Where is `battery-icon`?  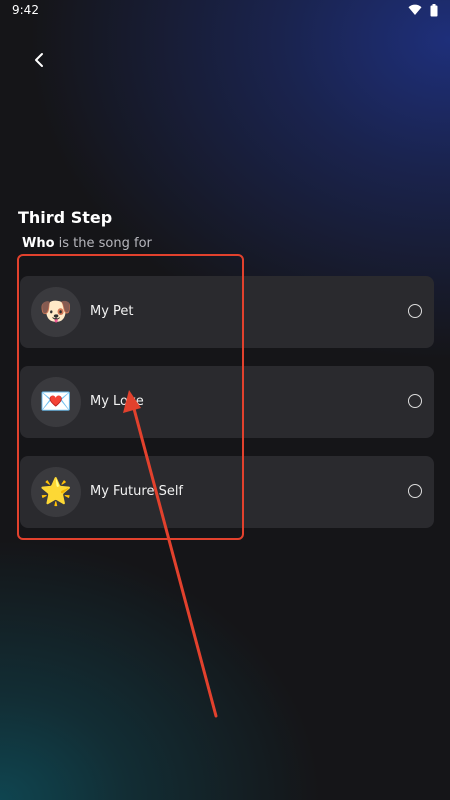 battery-icon is located at coordinates (434, 9).